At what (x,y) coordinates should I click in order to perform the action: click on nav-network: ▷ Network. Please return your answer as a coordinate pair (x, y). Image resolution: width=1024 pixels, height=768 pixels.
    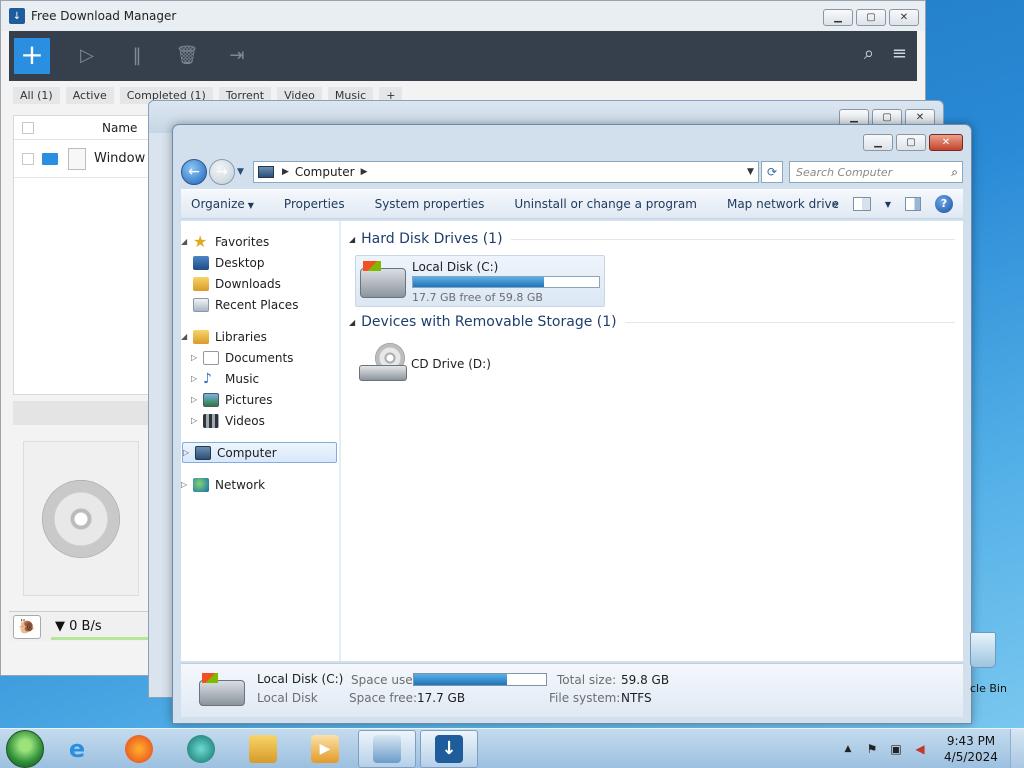
    Looking at the image, I should click on (260, 484).